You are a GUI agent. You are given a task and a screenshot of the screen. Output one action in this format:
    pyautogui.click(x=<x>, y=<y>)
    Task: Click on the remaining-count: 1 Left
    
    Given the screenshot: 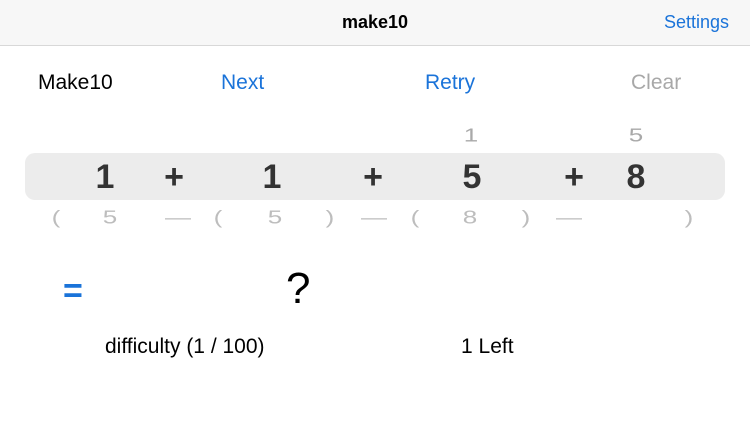 What is the action you would take?
    pyautogui.click(x=487, y=346)
    